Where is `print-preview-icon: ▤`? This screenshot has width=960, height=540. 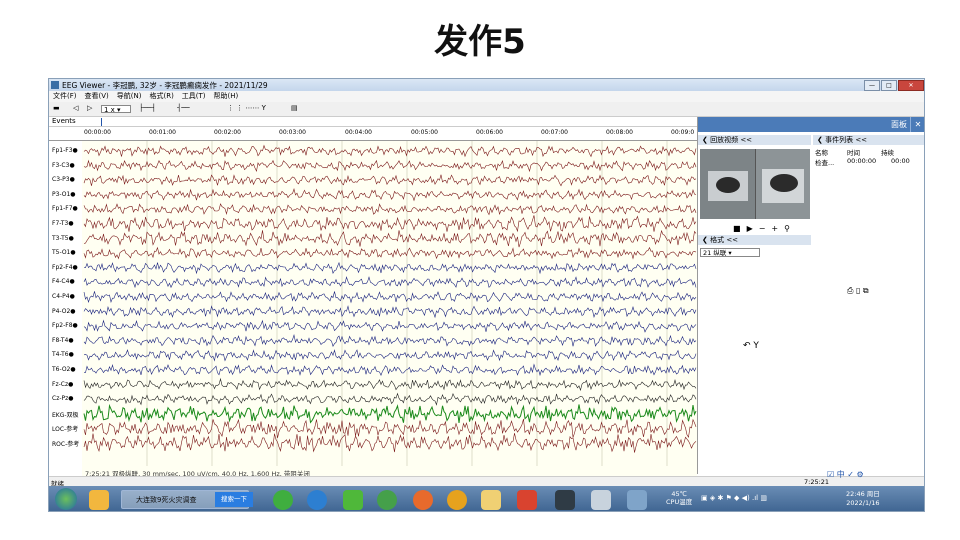 print-preview-icon: ▤ is located at coordinates (294, 108).